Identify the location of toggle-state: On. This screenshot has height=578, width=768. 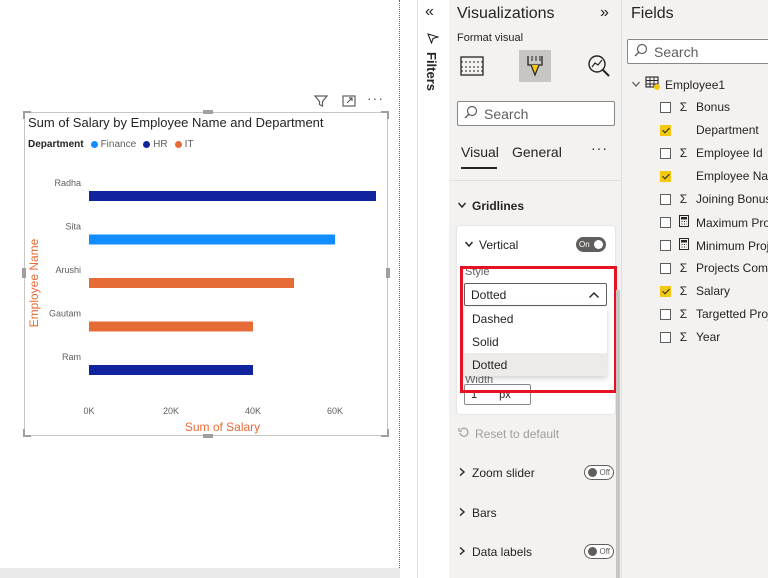
(584, 244).